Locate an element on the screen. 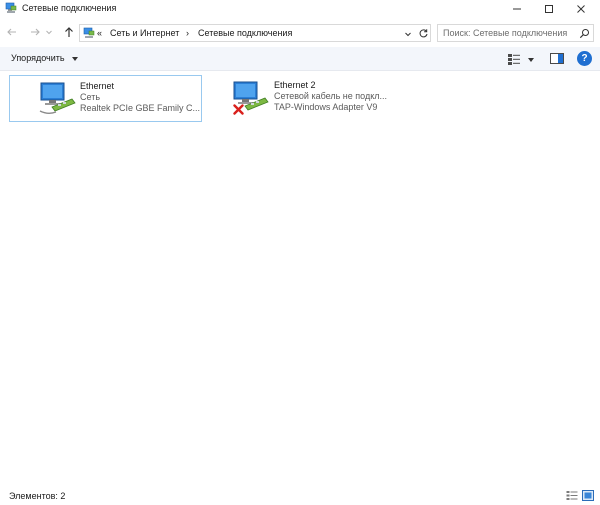 The image size is (600, 505). help-button: ? is located at coordinates (584, 58).